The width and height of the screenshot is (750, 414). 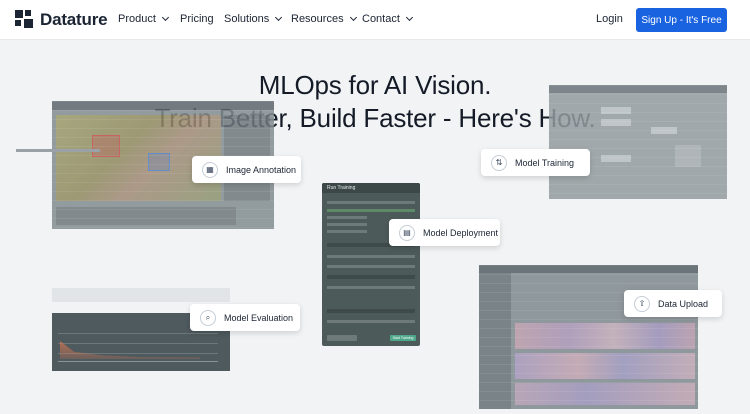 What do you see at coordinates (371, 264) in the screenshot?
I see `run-training-panel: Run Training Start Training` at bounding box center [371, 264].